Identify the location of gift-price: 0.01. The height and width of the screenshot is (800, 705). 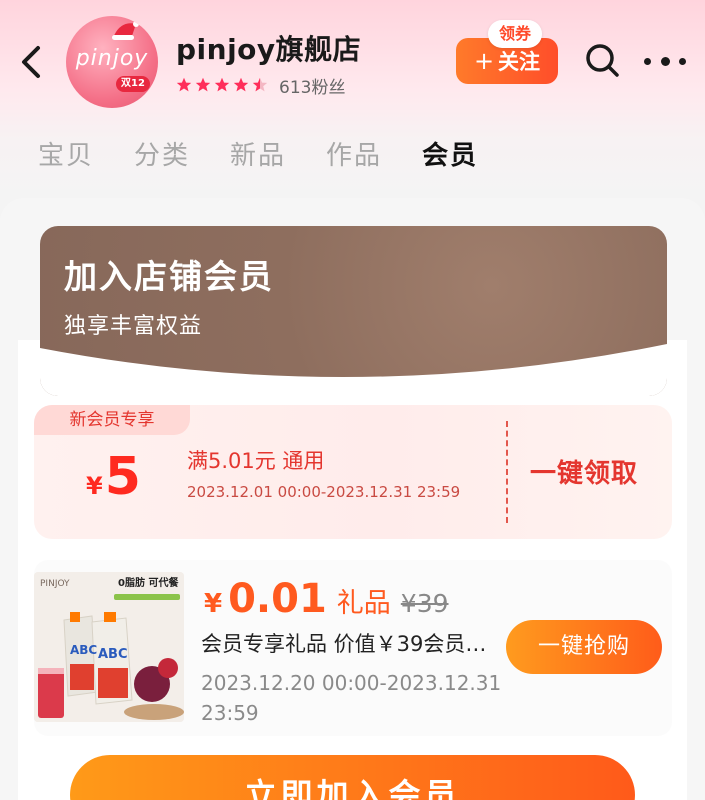
(277, 599).